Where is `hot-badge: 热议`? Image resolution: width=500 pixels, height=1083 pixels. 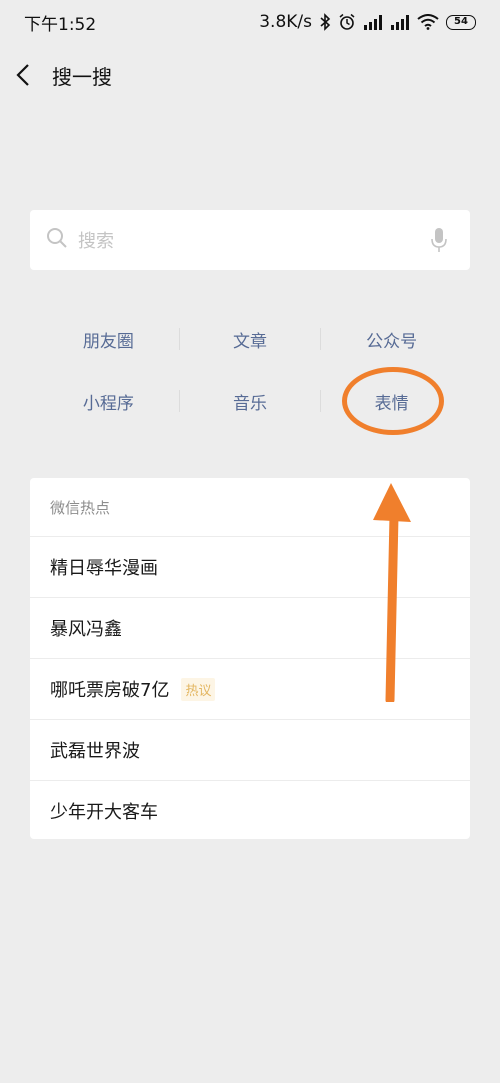
hot-badge: 热议 is located at coordinates (198, 689).